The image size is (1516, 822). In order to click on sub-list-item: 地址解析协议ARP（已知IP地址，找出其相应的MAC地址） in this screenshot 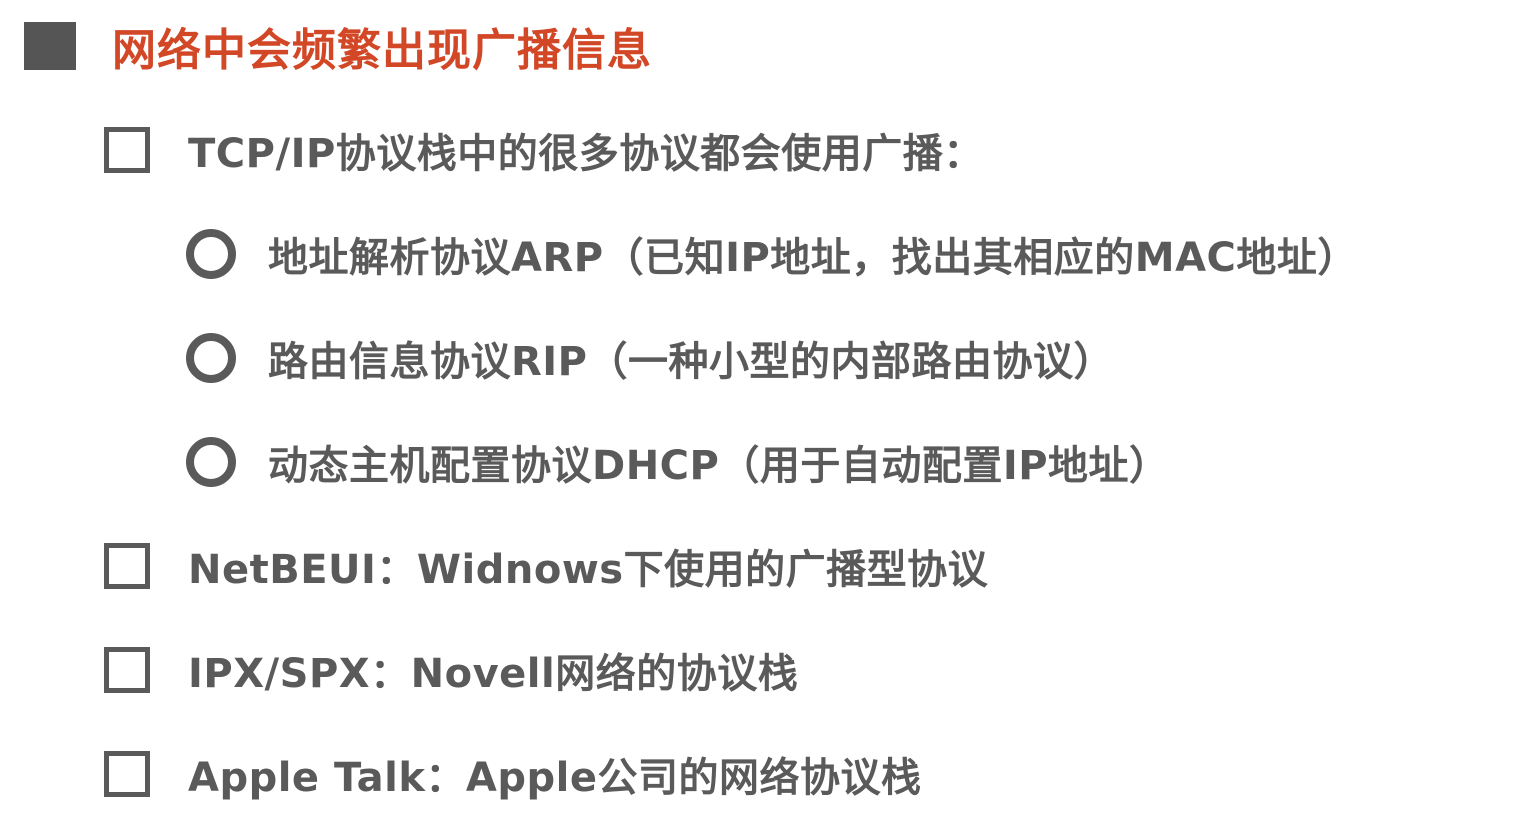, I will do `click(772, 254)`.